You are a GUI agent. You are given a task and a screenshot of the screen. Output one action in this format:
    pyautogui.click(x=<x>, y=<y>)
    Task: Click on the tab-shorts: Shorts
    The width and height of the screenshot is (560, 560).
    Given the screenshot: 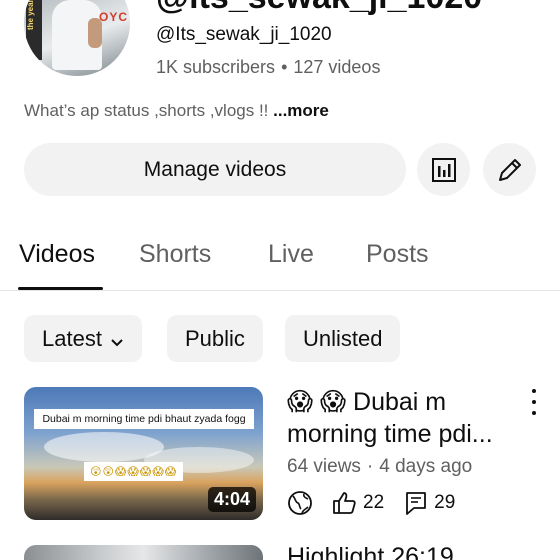 What is the action you would take?
    pyautogui.click(x=175, y=254)
    